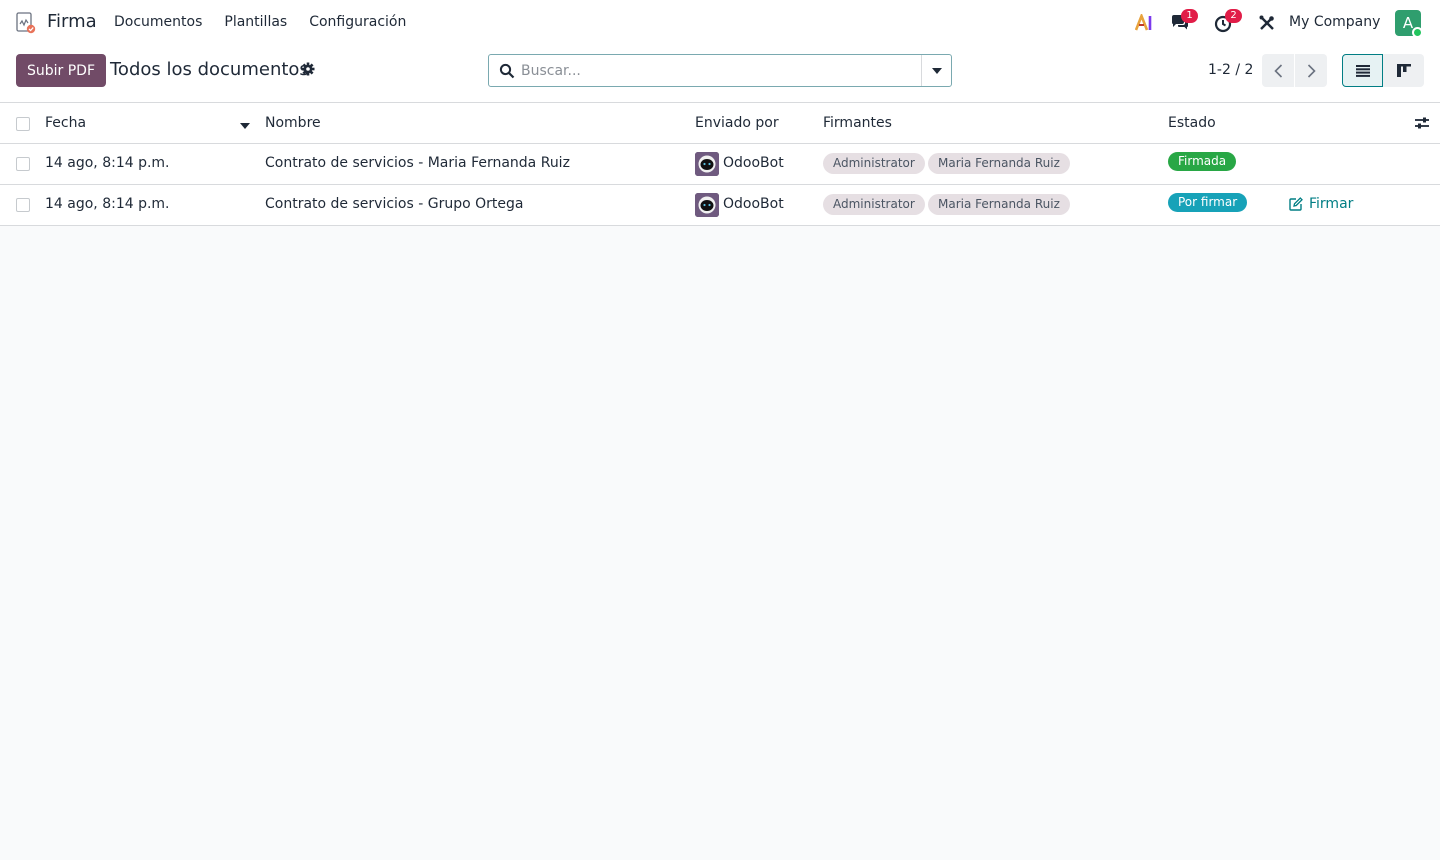 This screenshot has height=860, width=1440. I want to click on kanban-view-button, so click(1403, 70).